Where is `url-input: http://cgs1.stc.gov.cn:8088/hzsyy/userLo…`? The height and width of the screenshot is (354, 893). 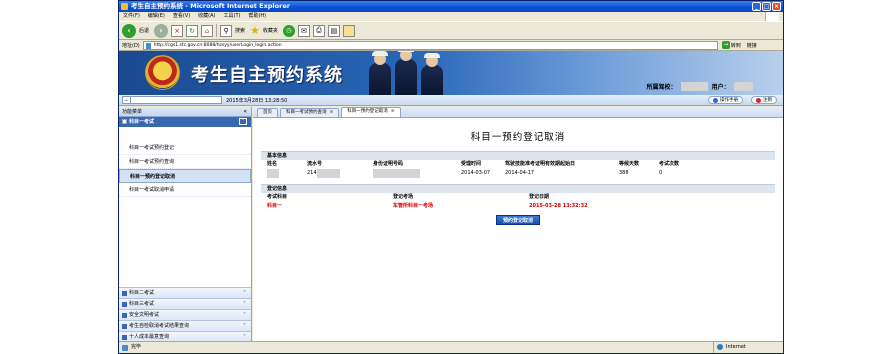 url-input: http://cgs1.stc.gov.cn:8088/hzsyy/userLo… is located at coordinates (430, 45).